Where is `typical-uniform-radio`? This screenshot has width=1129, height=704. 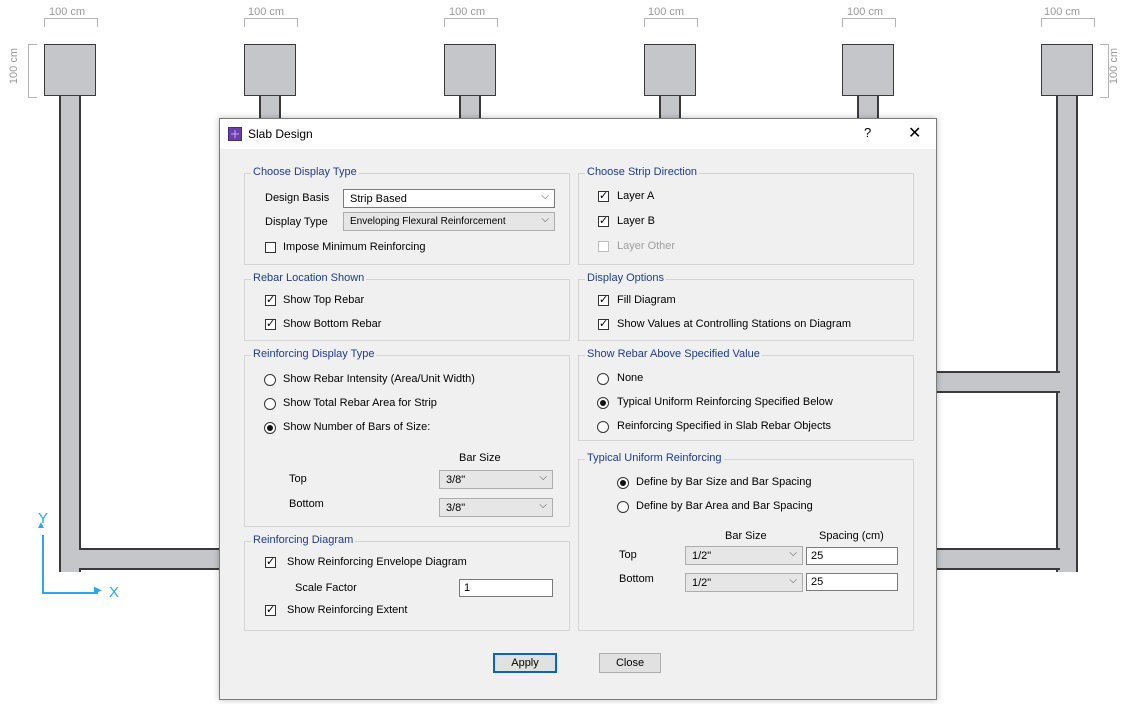
typical-uniform-radio is located at coordinates (603, 403).